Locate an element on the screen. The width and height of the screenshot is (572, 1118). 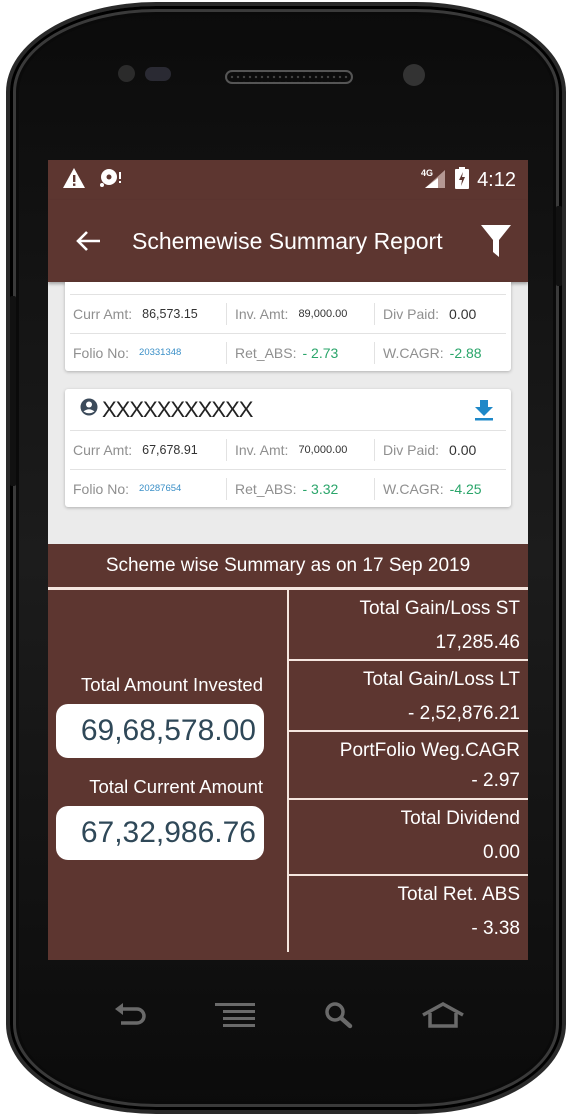
filter-icon is located at coordinates (496, 241).